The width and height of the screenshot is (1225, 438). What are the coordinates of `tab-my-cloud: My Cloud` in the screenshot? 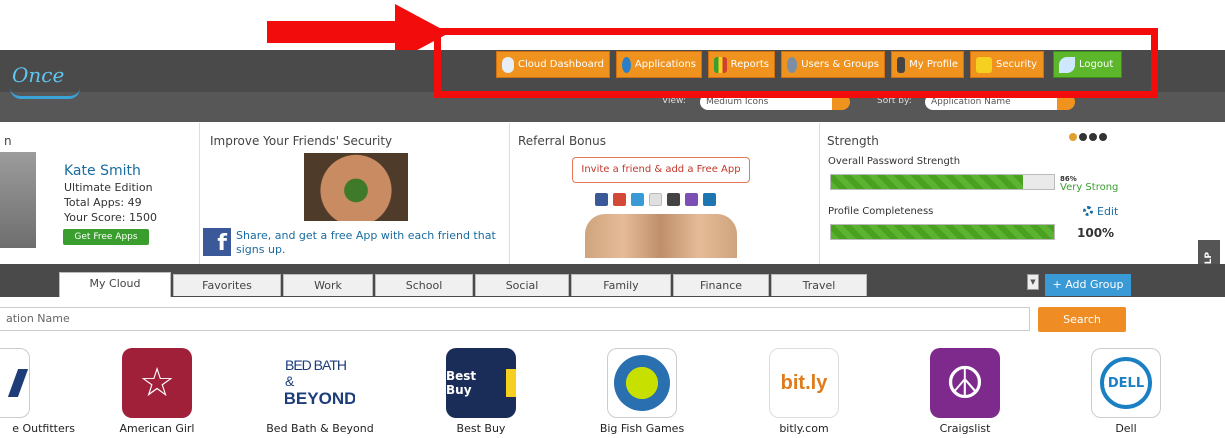 It's located at (115, 284).